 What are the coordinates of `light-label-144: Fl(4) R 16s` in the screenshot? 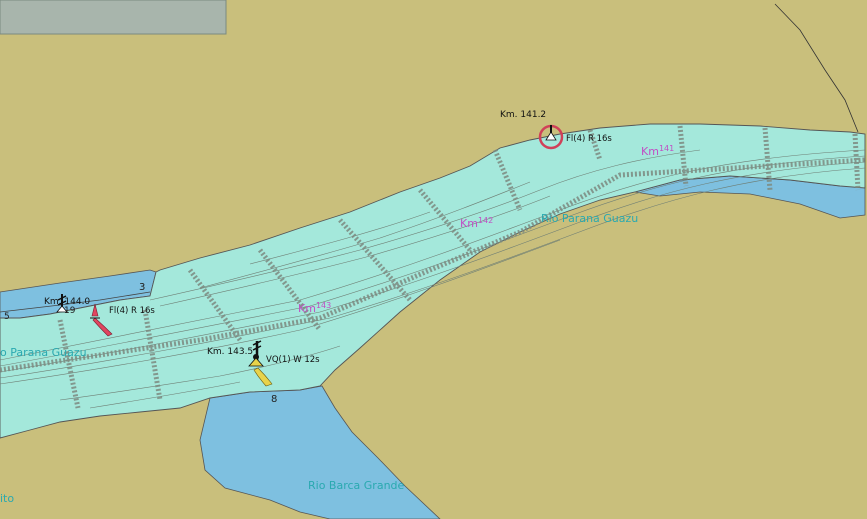 It's located at (132, 311).